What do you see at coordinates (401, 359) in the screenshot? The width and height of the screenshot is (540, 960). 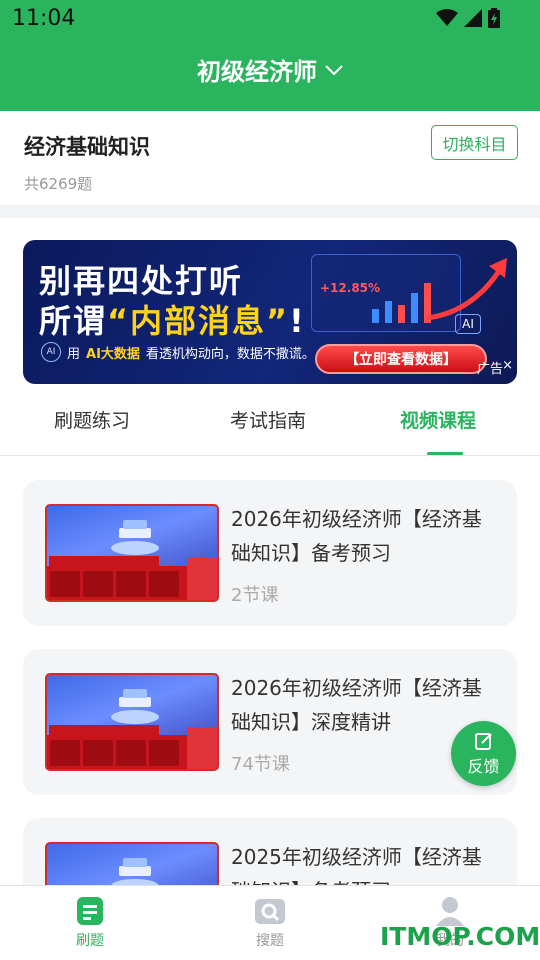 I see `banner-cta-button: 【立即查看数据】` at bounding box center [401, 359].